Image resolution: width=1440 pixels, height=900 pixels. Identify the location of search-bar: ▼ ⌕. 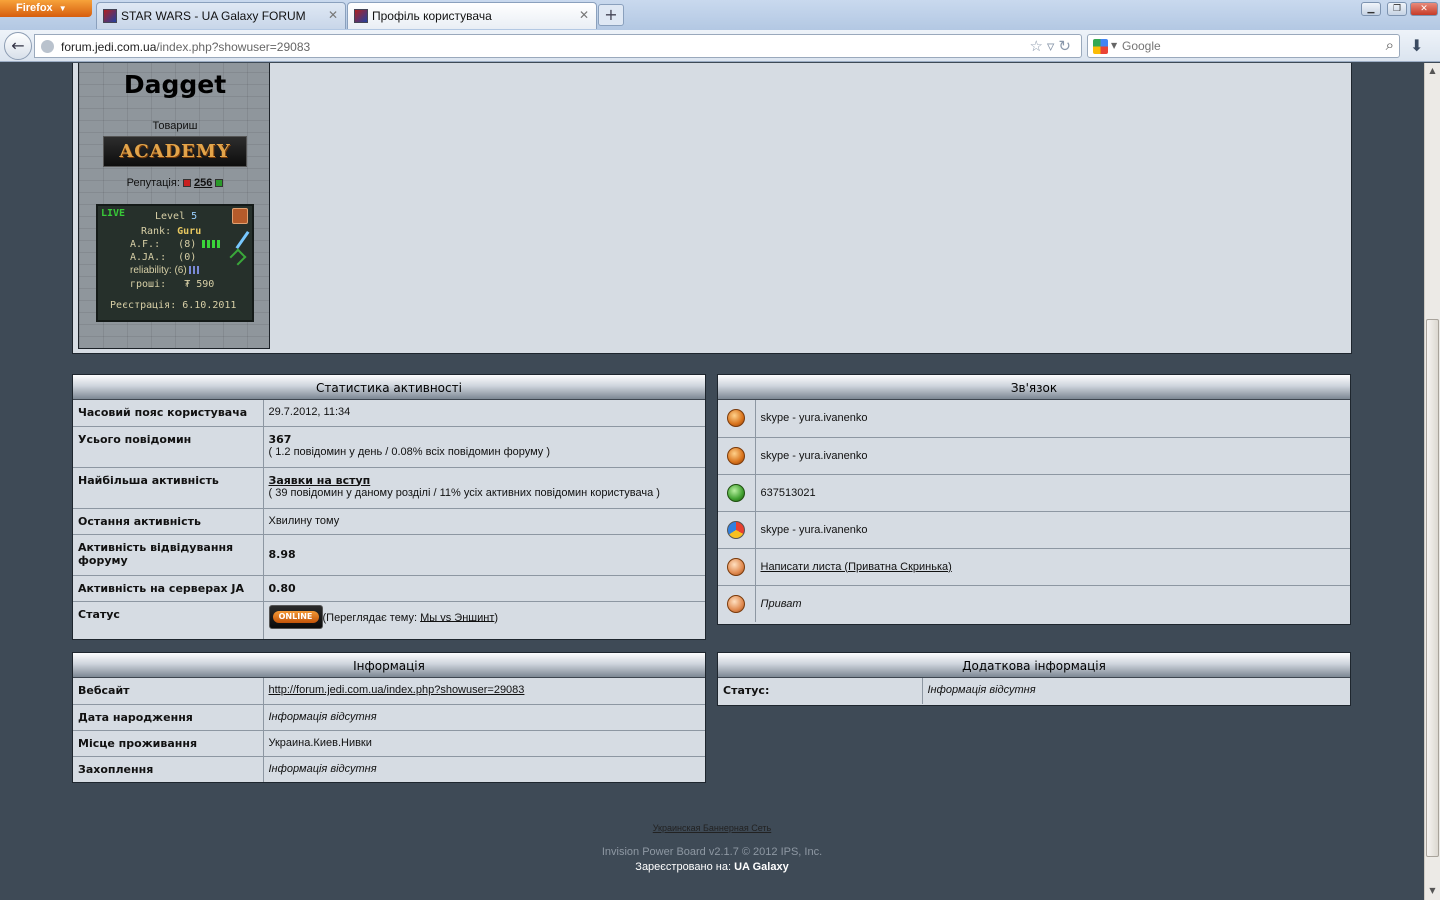
(1243, 46).